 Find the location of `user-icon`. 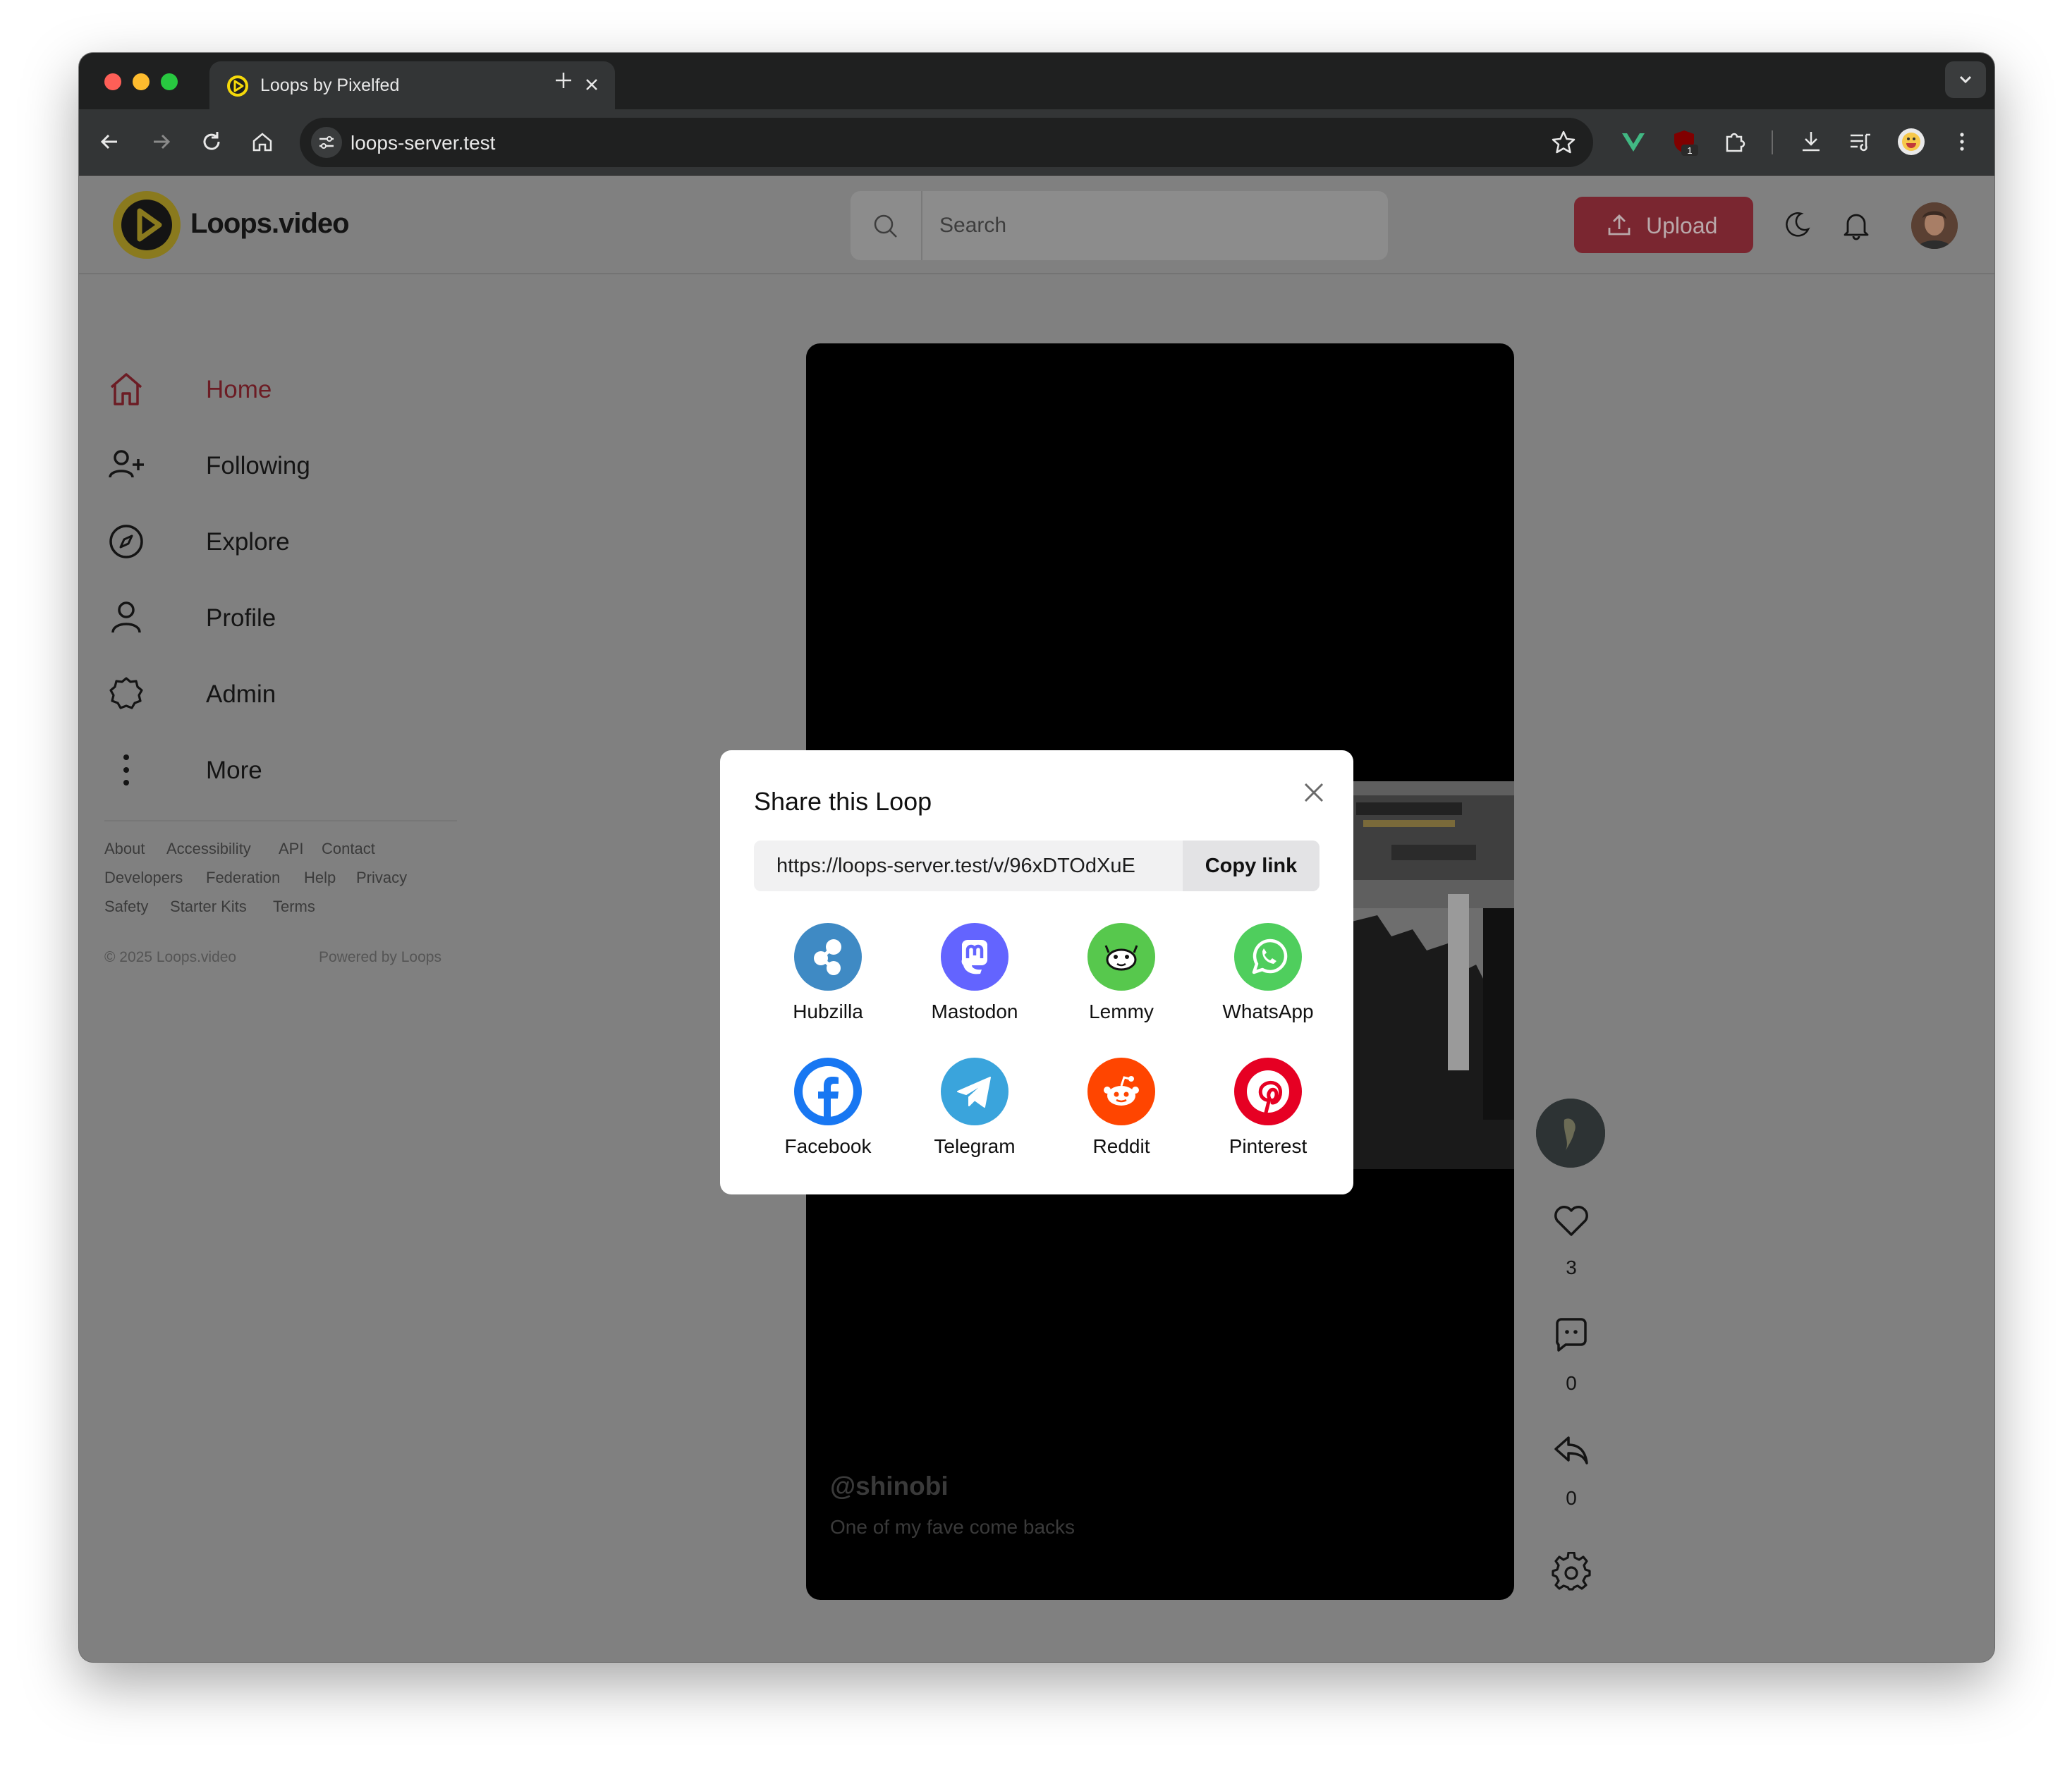

user-icon is located at coordinates (126, 617).